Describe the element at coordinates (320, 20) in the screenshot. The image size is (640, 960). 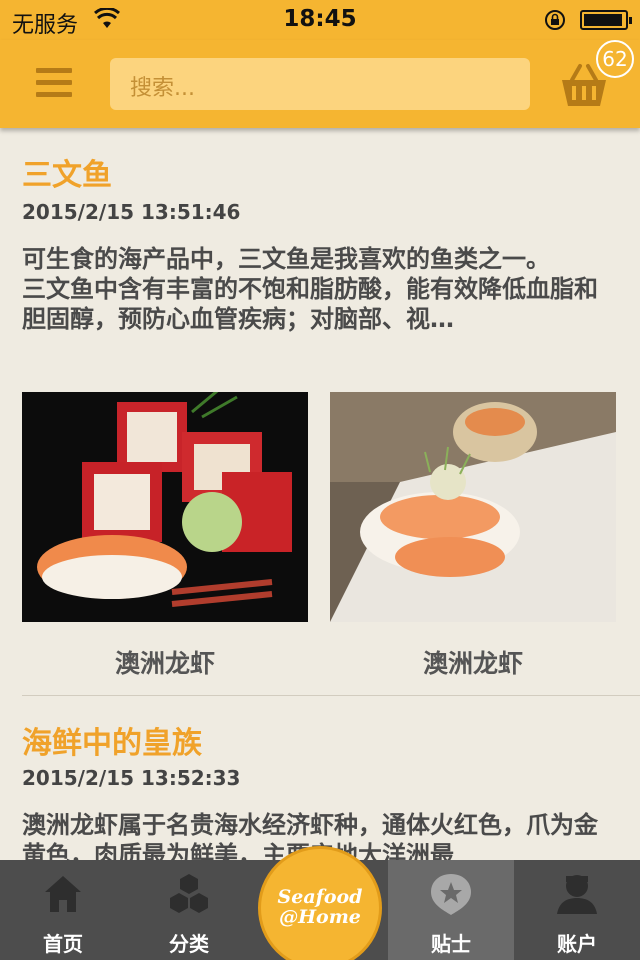
I see `status-bar: 无服务 18:45` at that location.